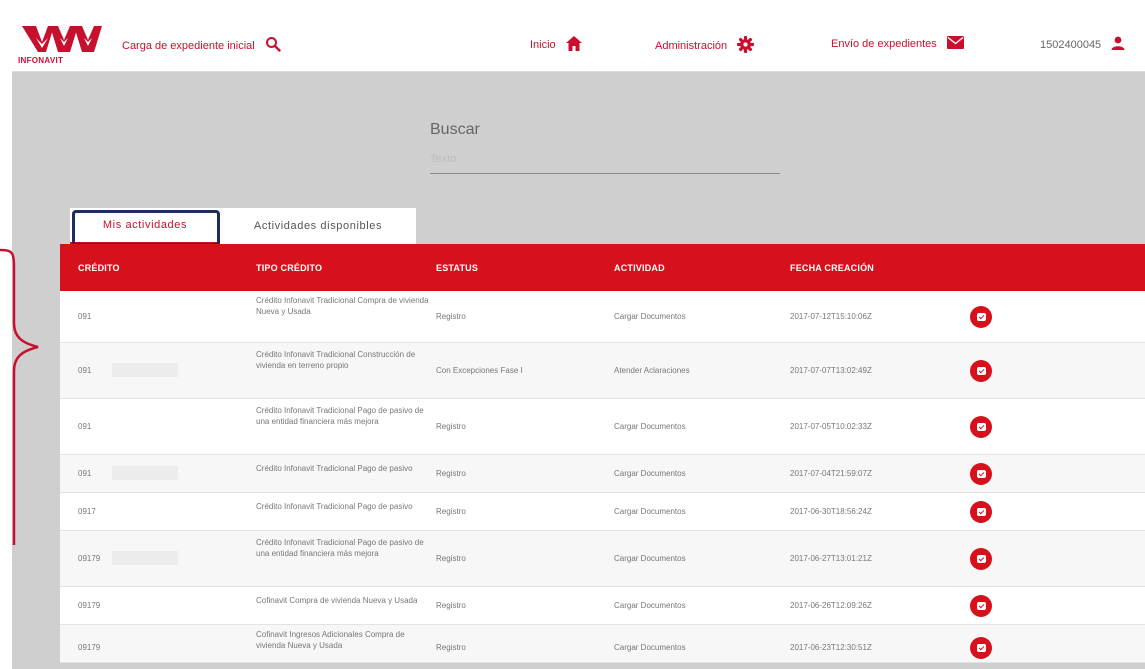 This screenshot has height=669, width=1145. I want to click on nav-envio-expedientes: Envío de expedientes, so click(897, 44).